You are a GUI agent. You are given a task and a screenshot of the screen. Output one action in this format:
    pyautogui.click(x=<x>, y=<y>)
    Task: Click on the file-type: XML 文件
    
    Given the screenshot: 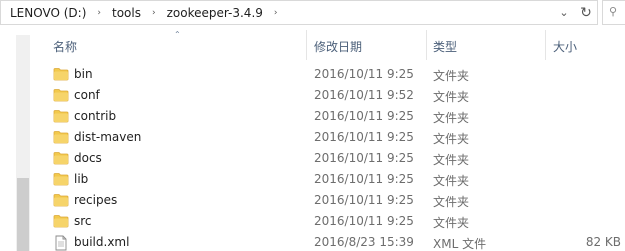 What is the action you would take?
    pyautogui.click(x=460, y=244)
    